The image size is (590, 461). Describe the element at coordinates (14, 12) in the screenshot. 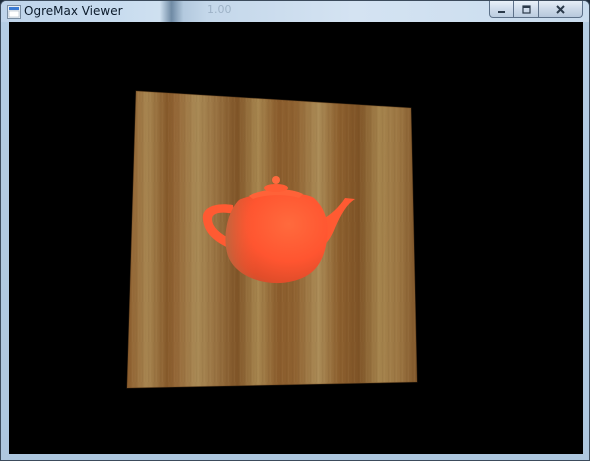

I see `ogremax-app-icon` at that location.